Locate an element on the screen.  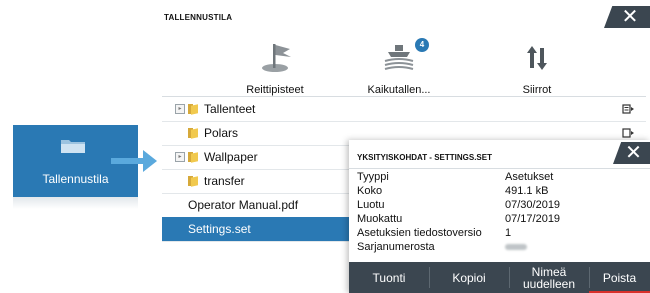
detail-value: 07/17/2019 is located at coordinates (533, 219).